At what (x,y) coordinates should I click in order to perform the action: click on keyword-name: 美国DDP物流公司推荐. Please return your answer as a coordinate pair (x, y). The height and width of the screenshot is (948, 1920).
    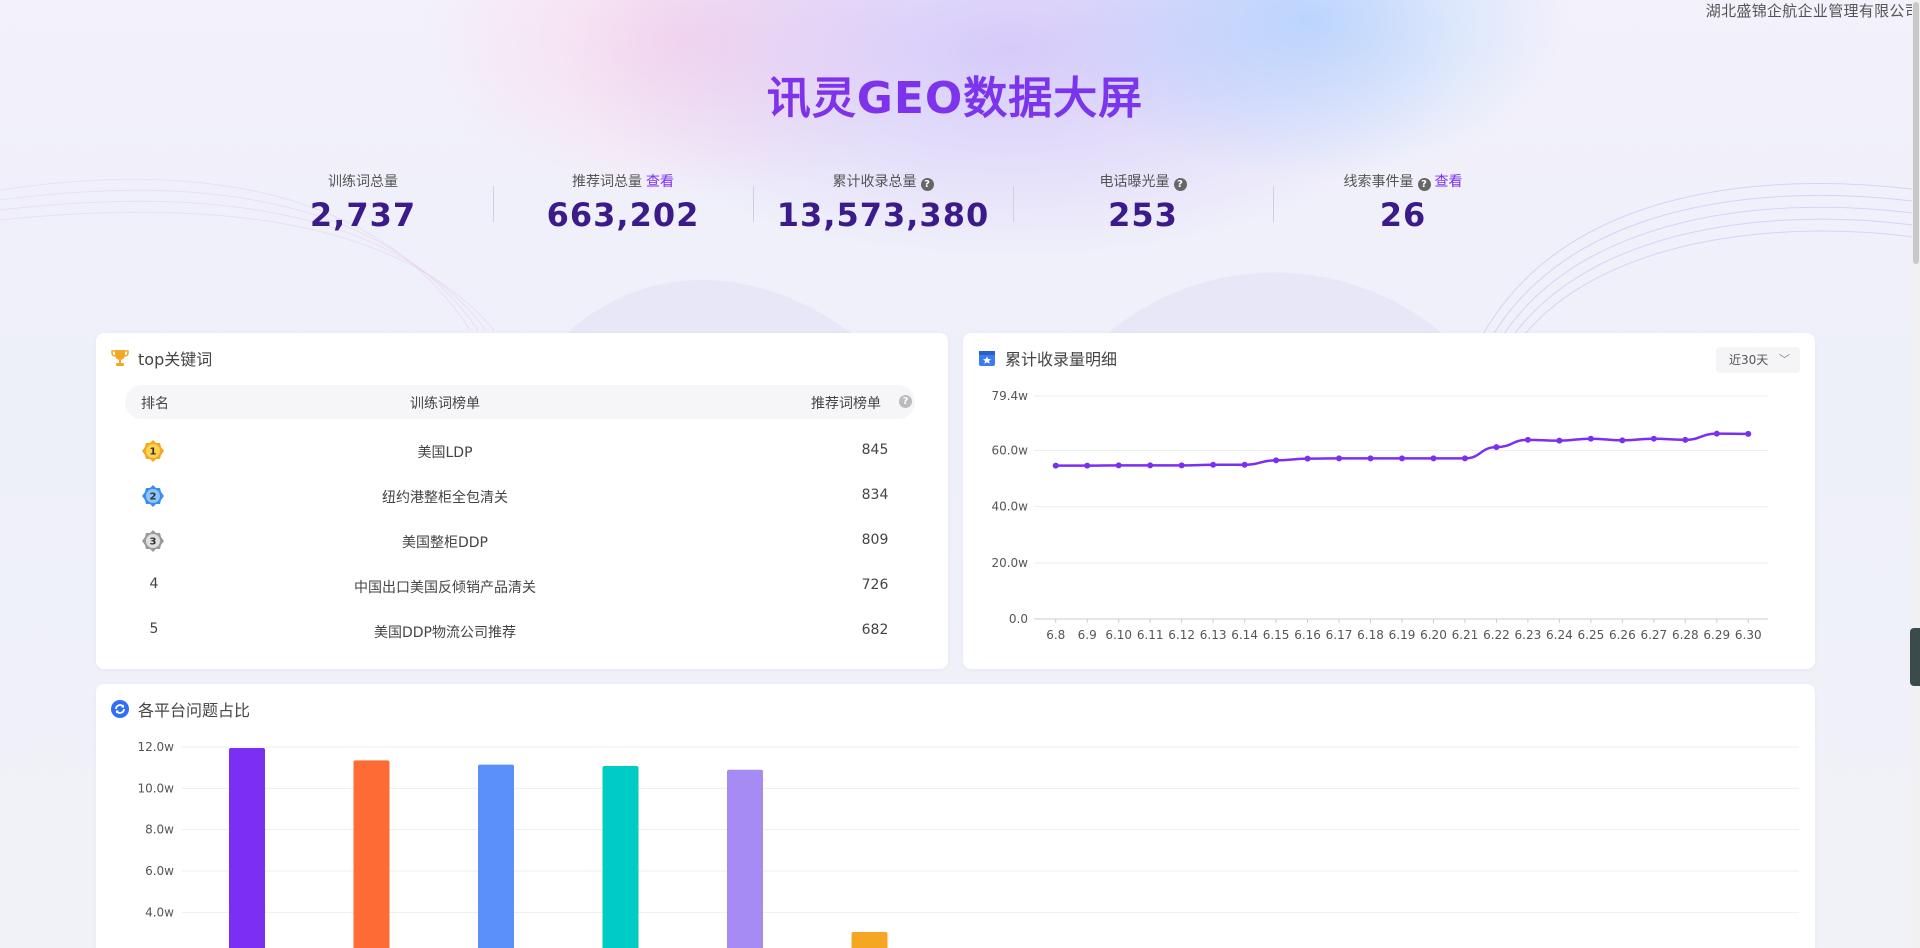
    Looking at the image, I should click on (444, 633).